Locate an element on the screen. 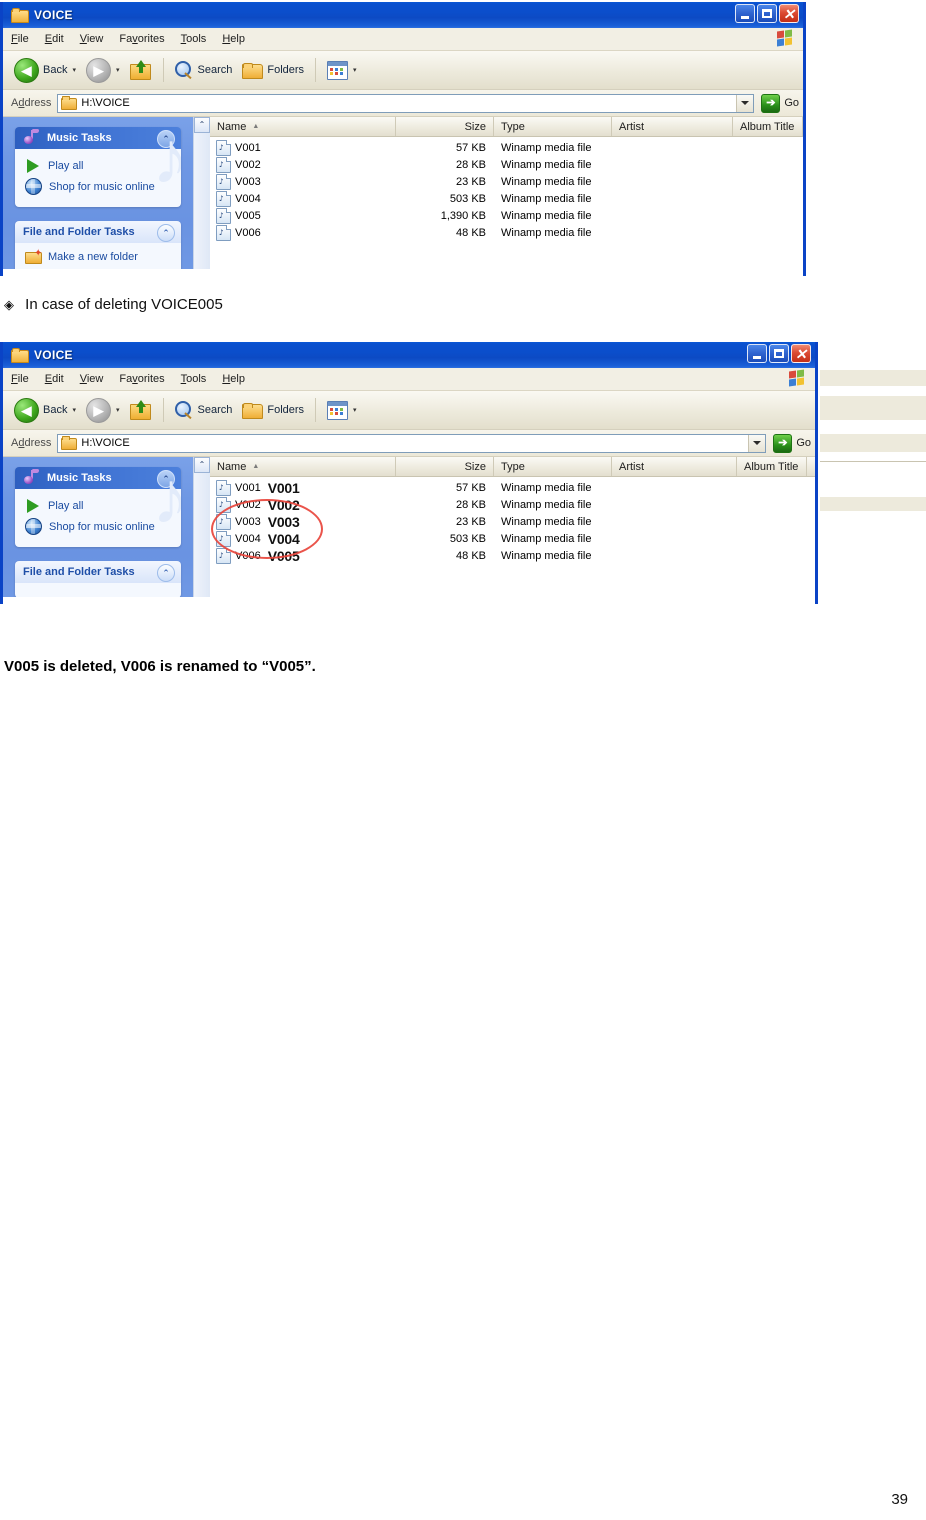 This screenshot has height=1520, width=926. file-row: ♪ V005 1,390 KB Winamp media file is located at coordinates (506, 215).